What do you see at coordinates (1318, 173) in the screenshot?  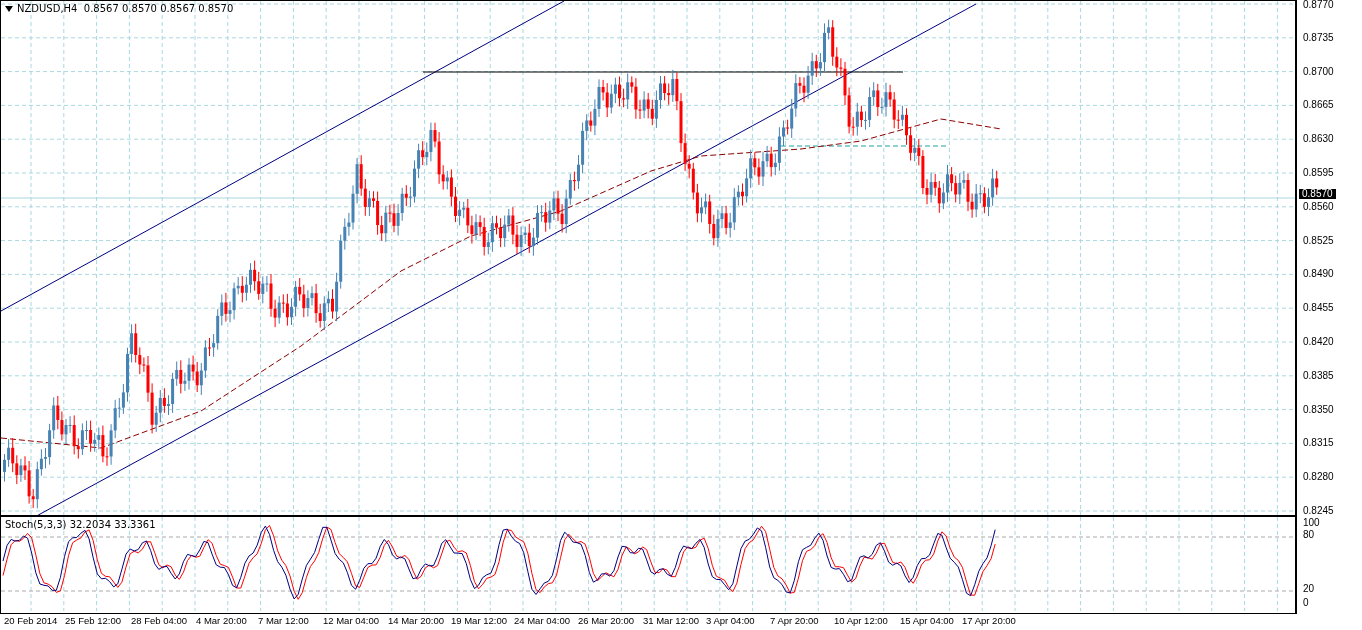 I see `price-axis-label: 0.8595` at bounding box center [1318, 173].